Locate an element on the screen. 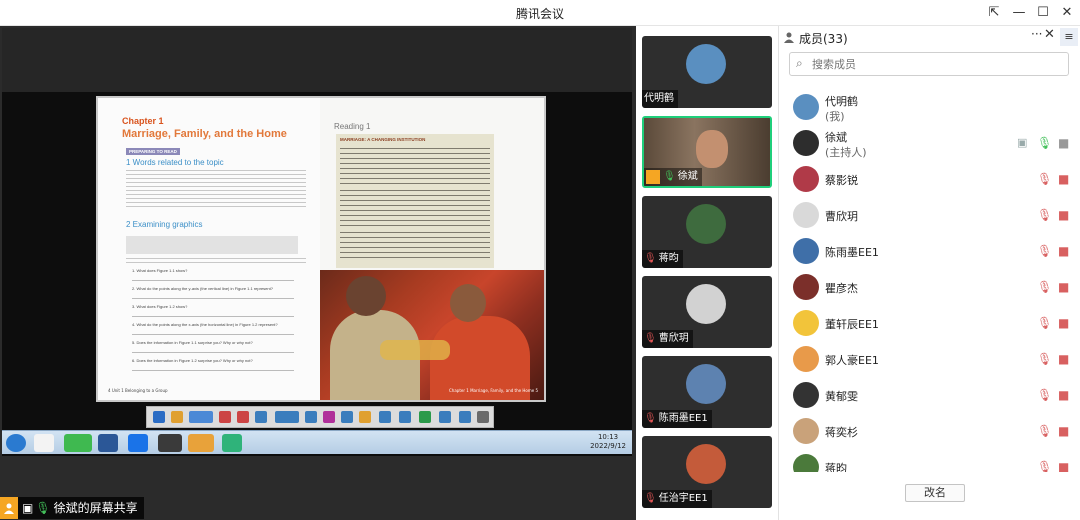 This screenshot has height=520, width=1080. user-icon is located at coordinates (9, 508).